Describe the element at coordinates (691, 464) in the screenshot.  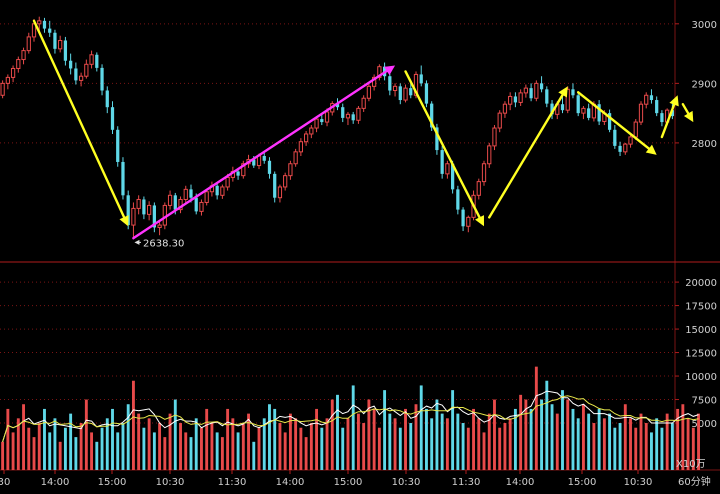
I see `volume-multiplier-label: X10万` at that location.